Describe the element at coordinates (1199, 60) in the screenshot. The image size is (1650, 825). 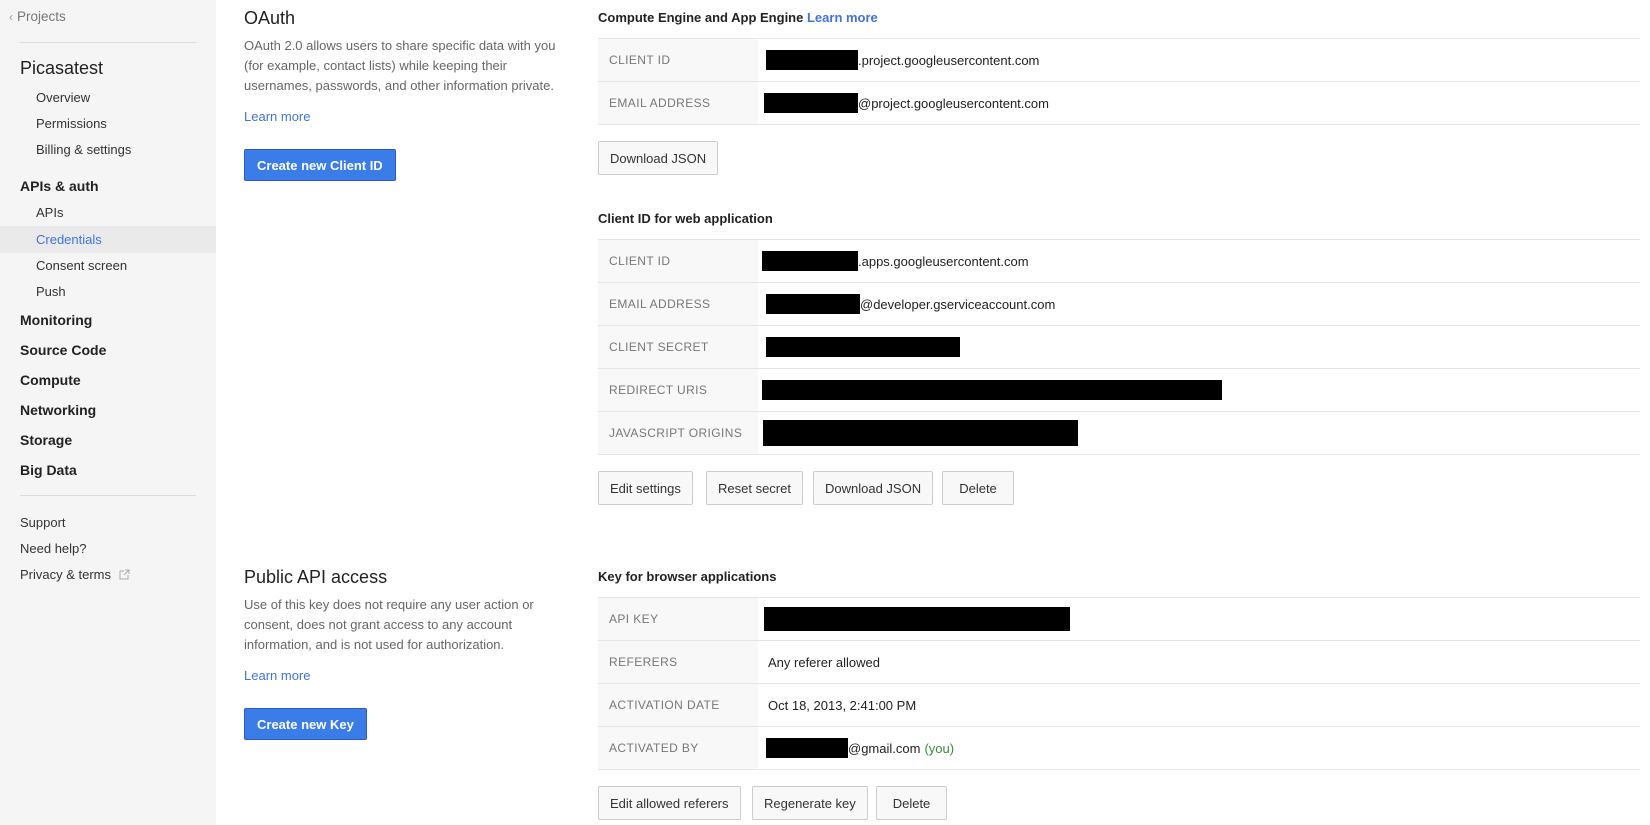
I see `client-id-value: .project.googleusercontent.com` at that location.